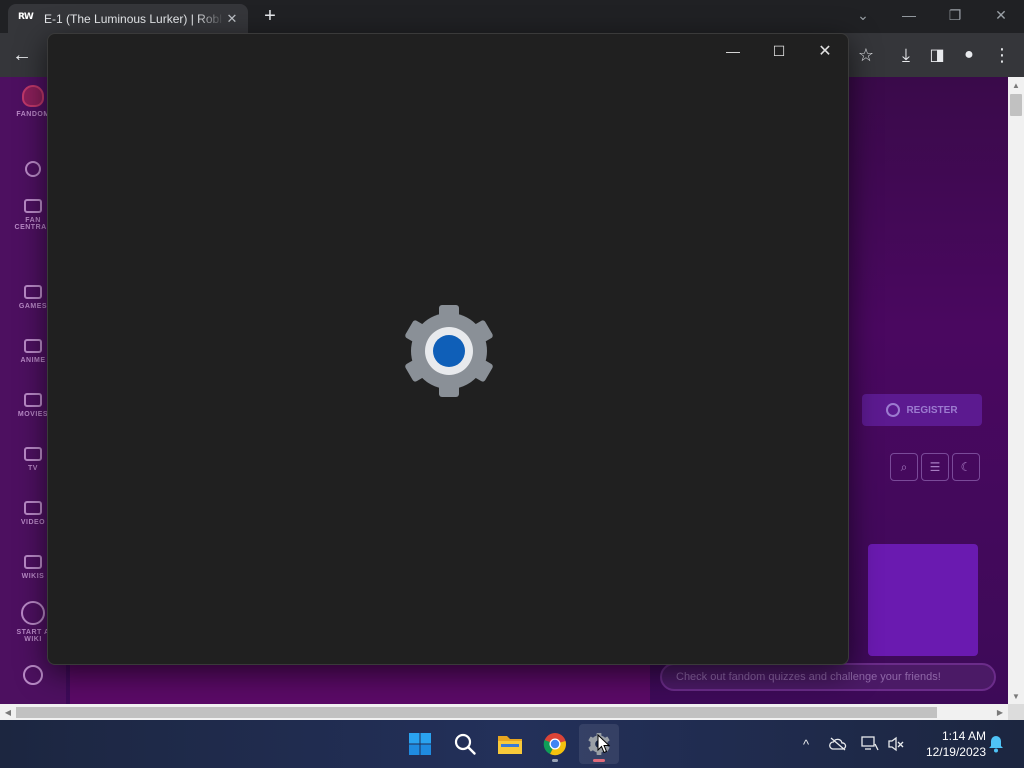  I want to click on scroll-left-arrow-icon: ◀, so click(8, 712).